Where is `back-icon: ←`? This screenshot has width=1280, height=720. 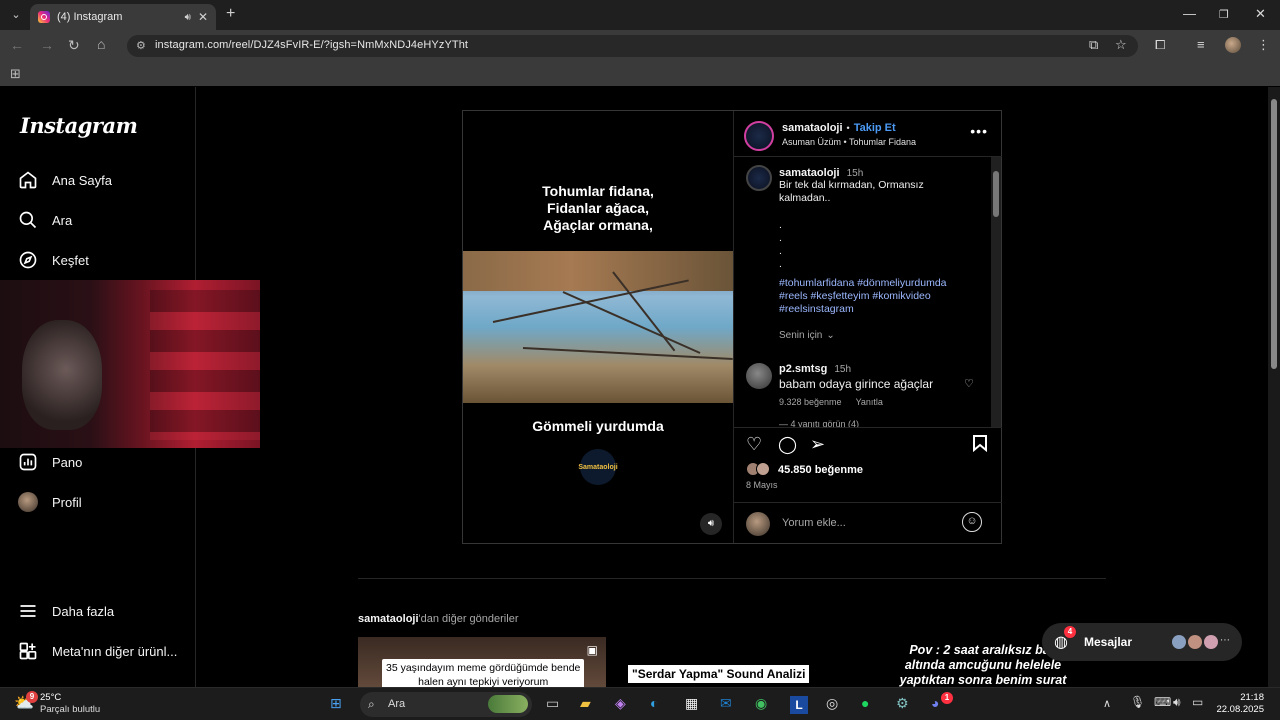
back-icon: ← is located at coordinates (17, 45).